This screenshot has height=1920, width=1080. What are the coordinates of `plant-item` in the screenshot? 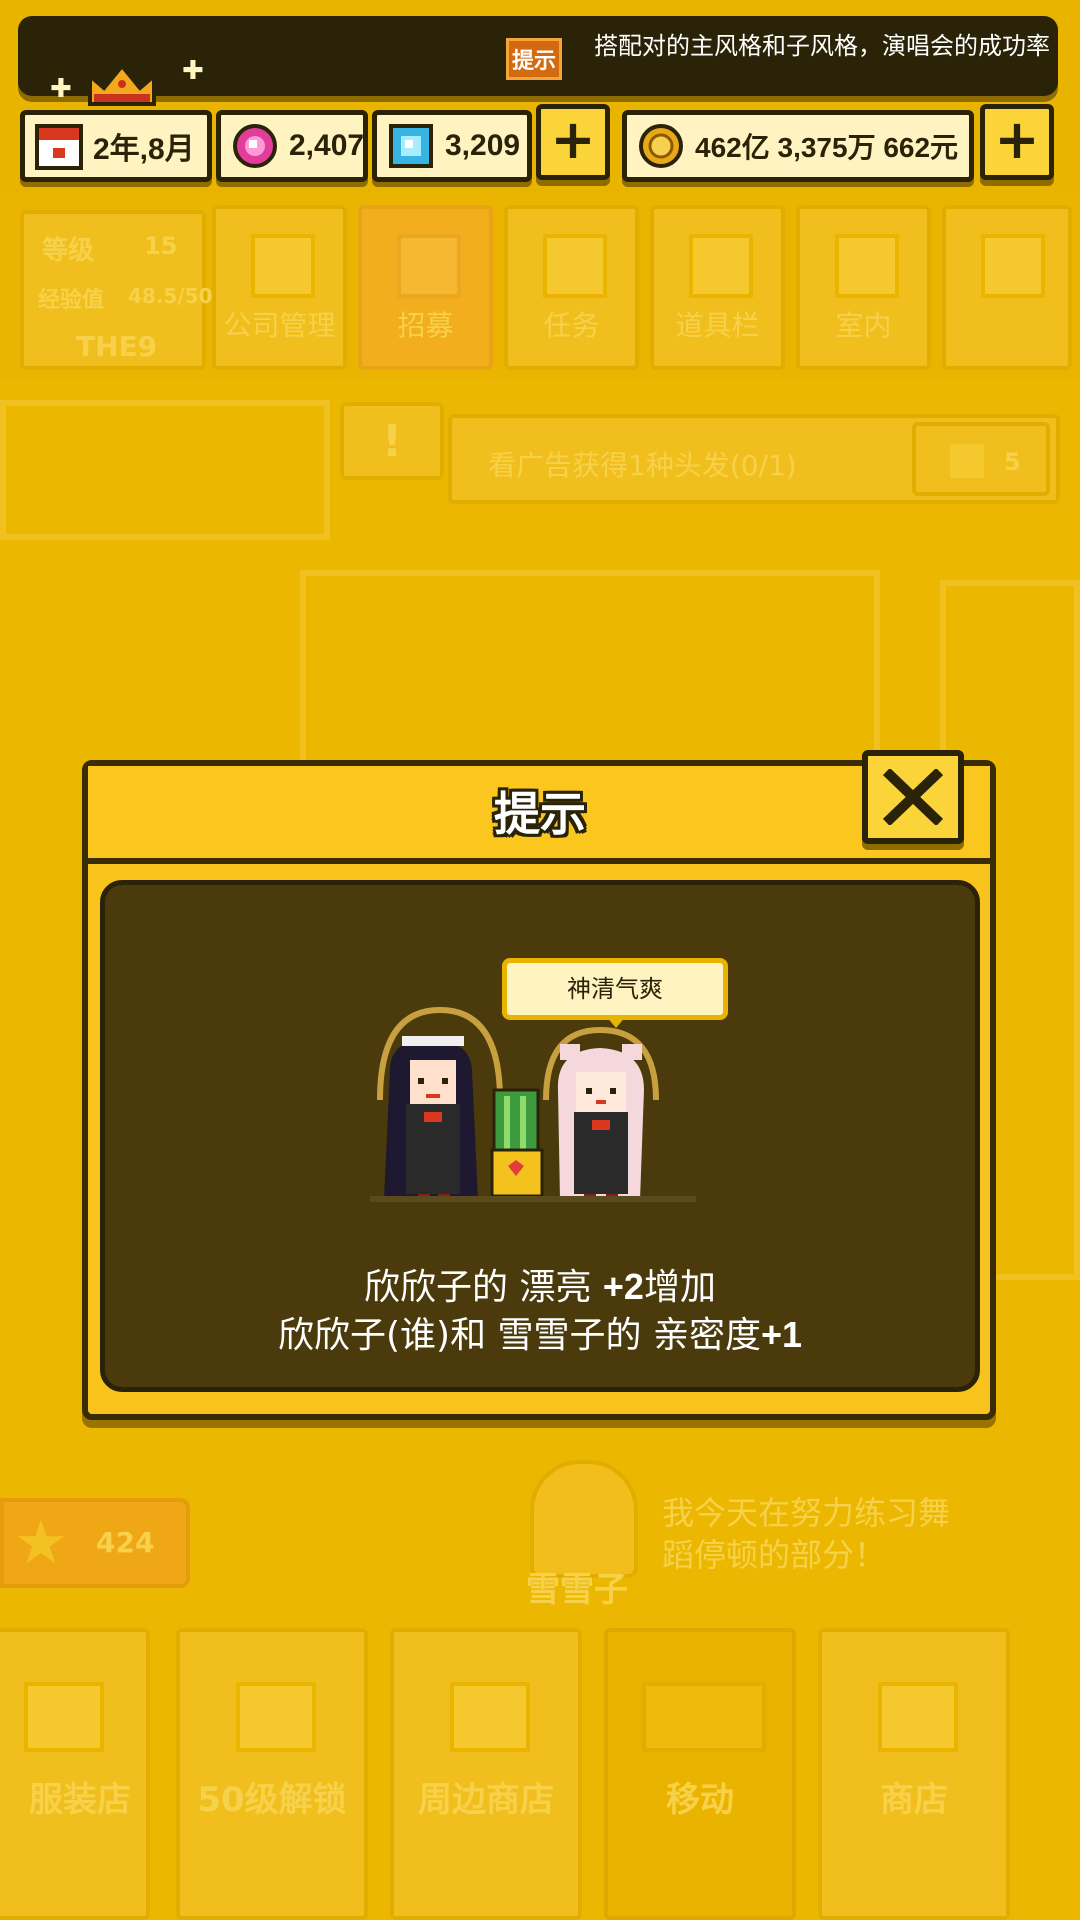 It's located at (517, 1143).